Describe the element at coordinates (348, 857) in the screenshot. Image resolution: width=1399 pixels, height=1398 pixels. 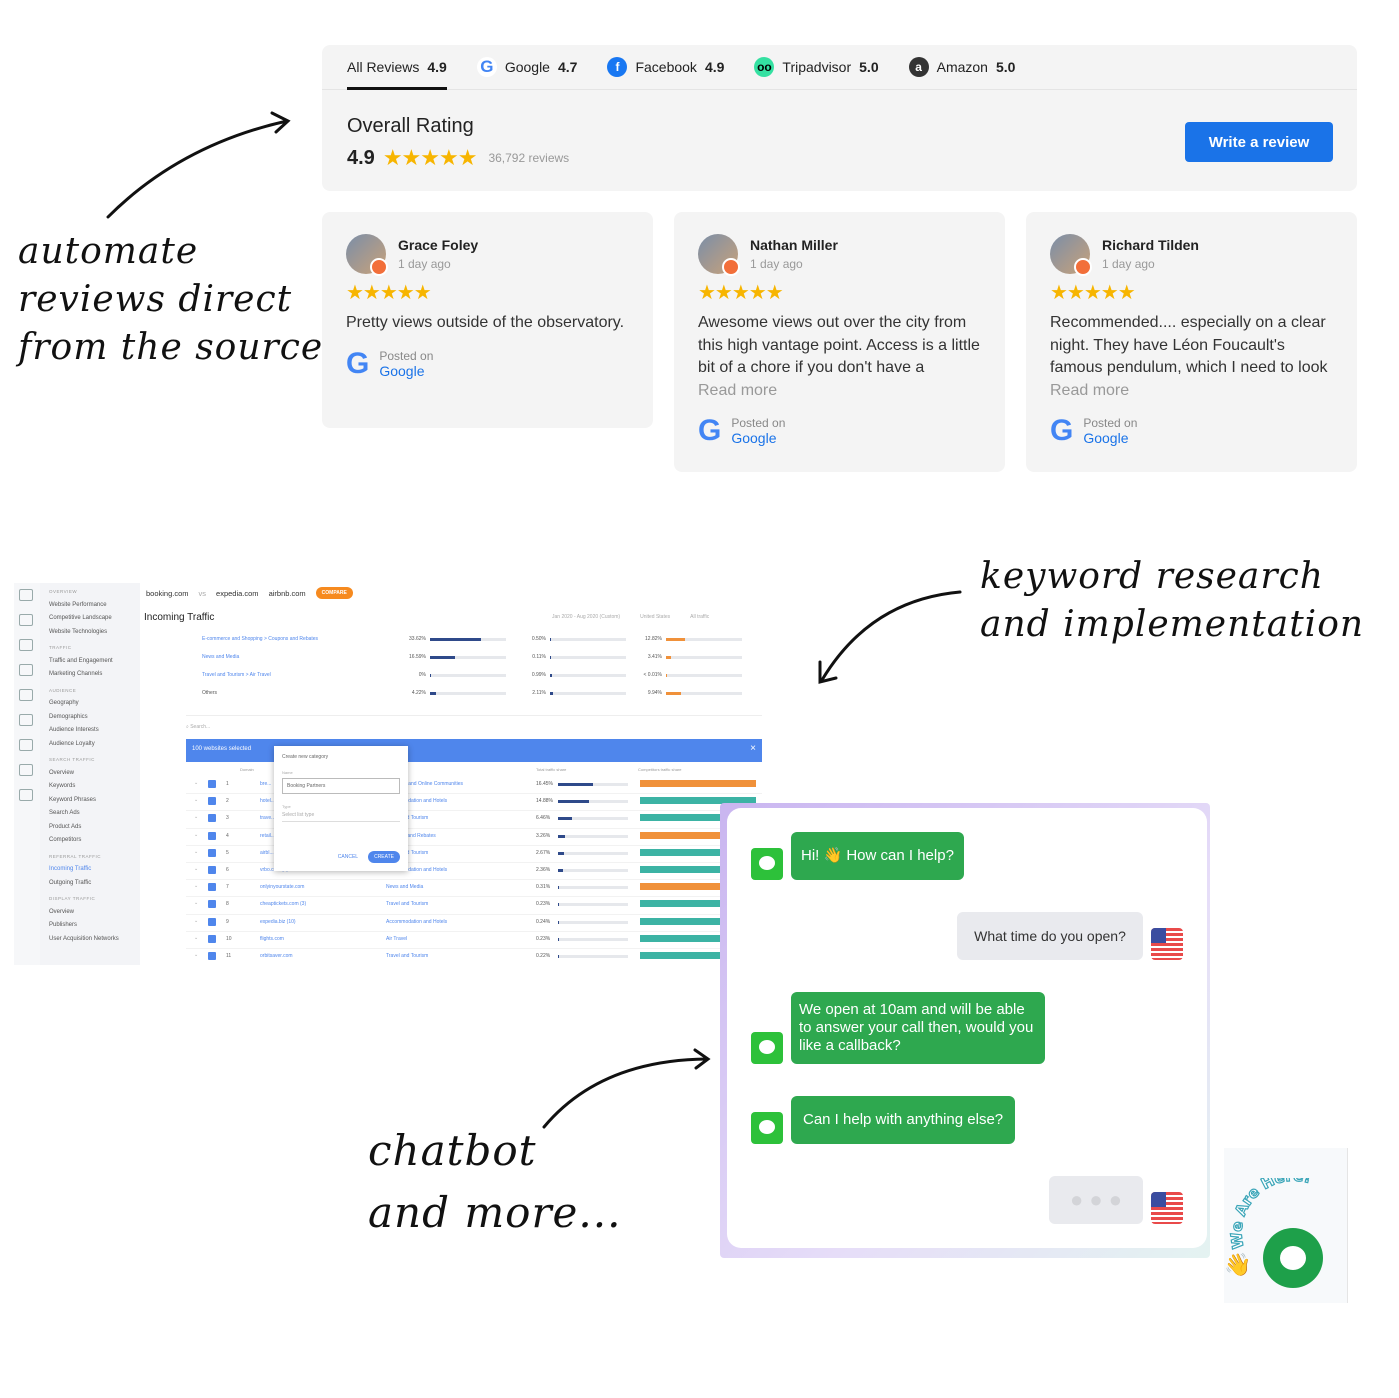
I see `cancel-button: CANCEL` at that location.